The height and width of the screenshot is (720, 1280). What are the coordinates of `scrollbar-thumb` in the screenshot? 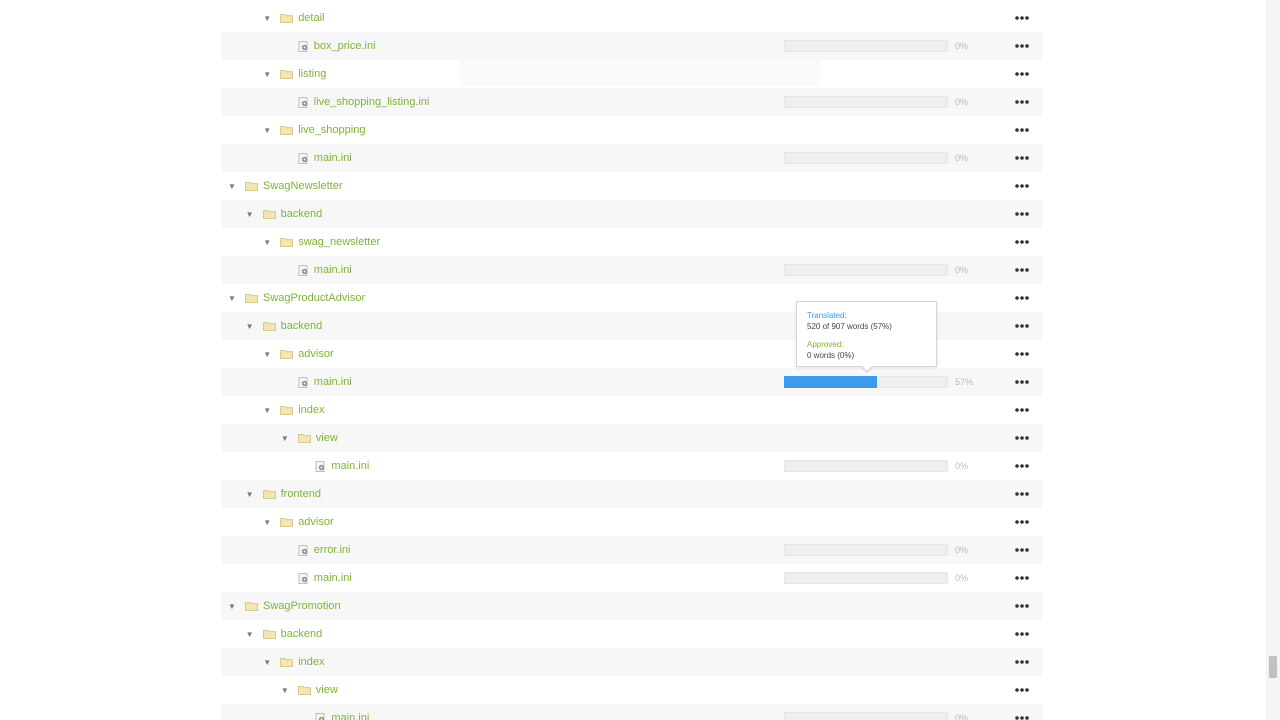 It's located at (1273, 667).